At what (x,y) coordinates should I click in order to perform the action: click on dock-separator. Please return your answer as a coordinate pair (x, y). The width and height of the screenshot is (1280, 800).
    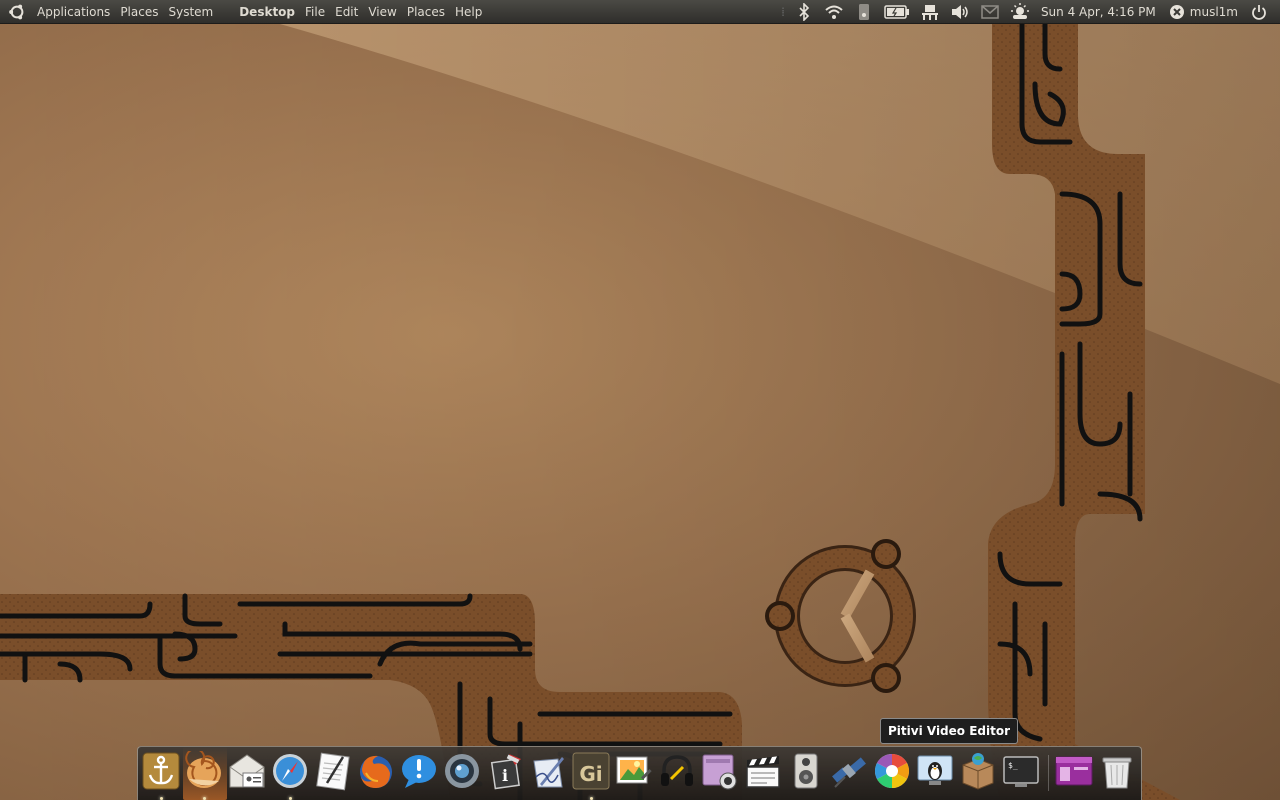
    Looking at the image, I should click on (1048, 773).